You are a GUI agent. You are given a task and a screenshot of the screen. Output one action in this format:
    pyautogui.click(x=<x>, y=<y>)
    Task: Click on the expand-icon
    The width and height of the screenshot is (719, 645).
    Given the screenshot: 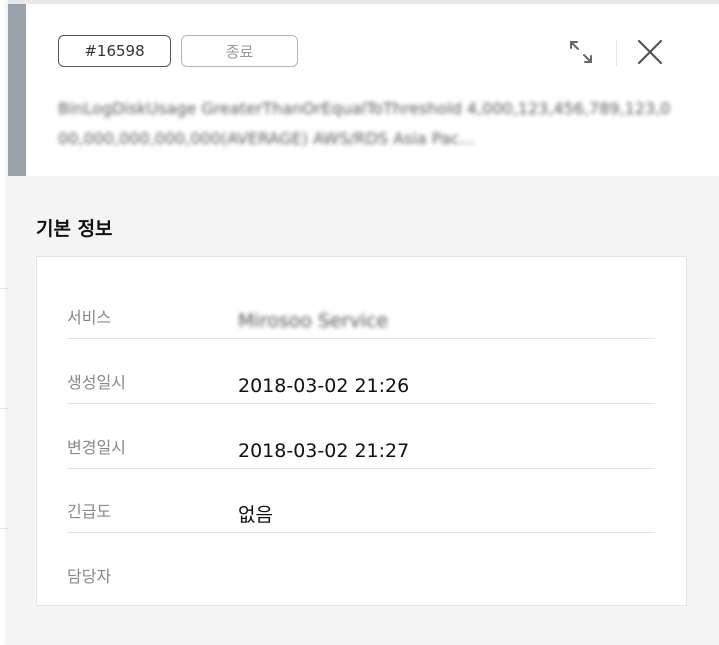 What is the action you would take?
    pyautogui.click(x=581, y=52)
    